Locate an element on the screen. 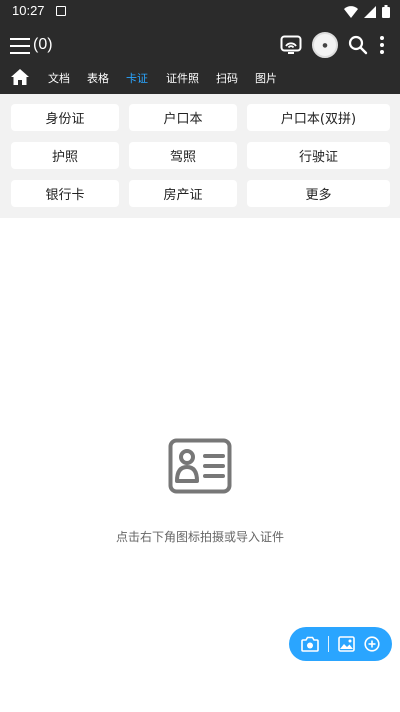 The height and width of the screenshot is (712, 400). category-property-certificate: 房产证 is located at coordinates (183, 193).